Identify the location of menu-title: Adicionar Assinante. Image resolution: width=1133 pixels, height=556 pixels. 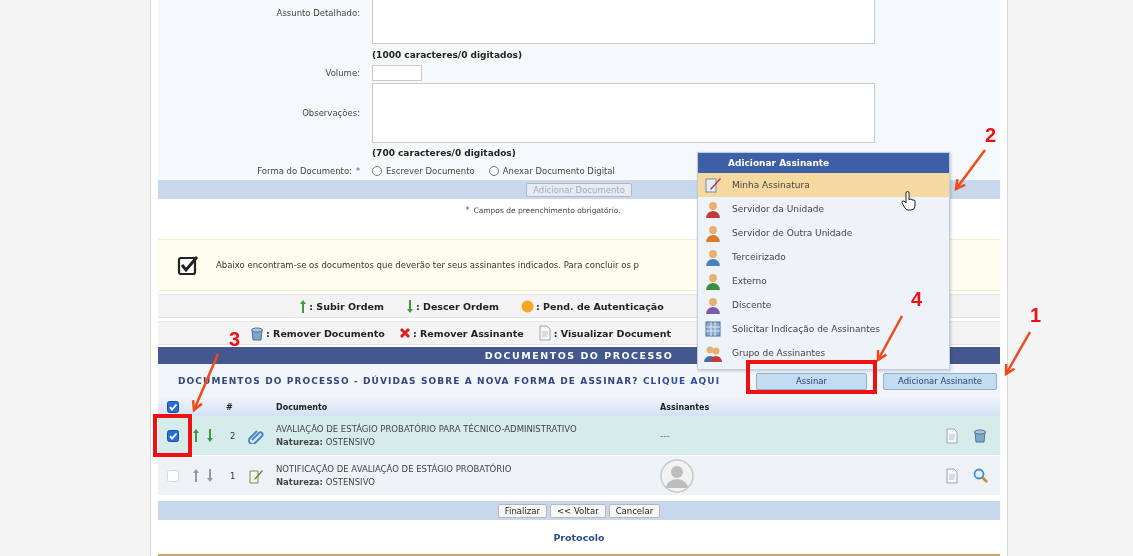
(823, 163).